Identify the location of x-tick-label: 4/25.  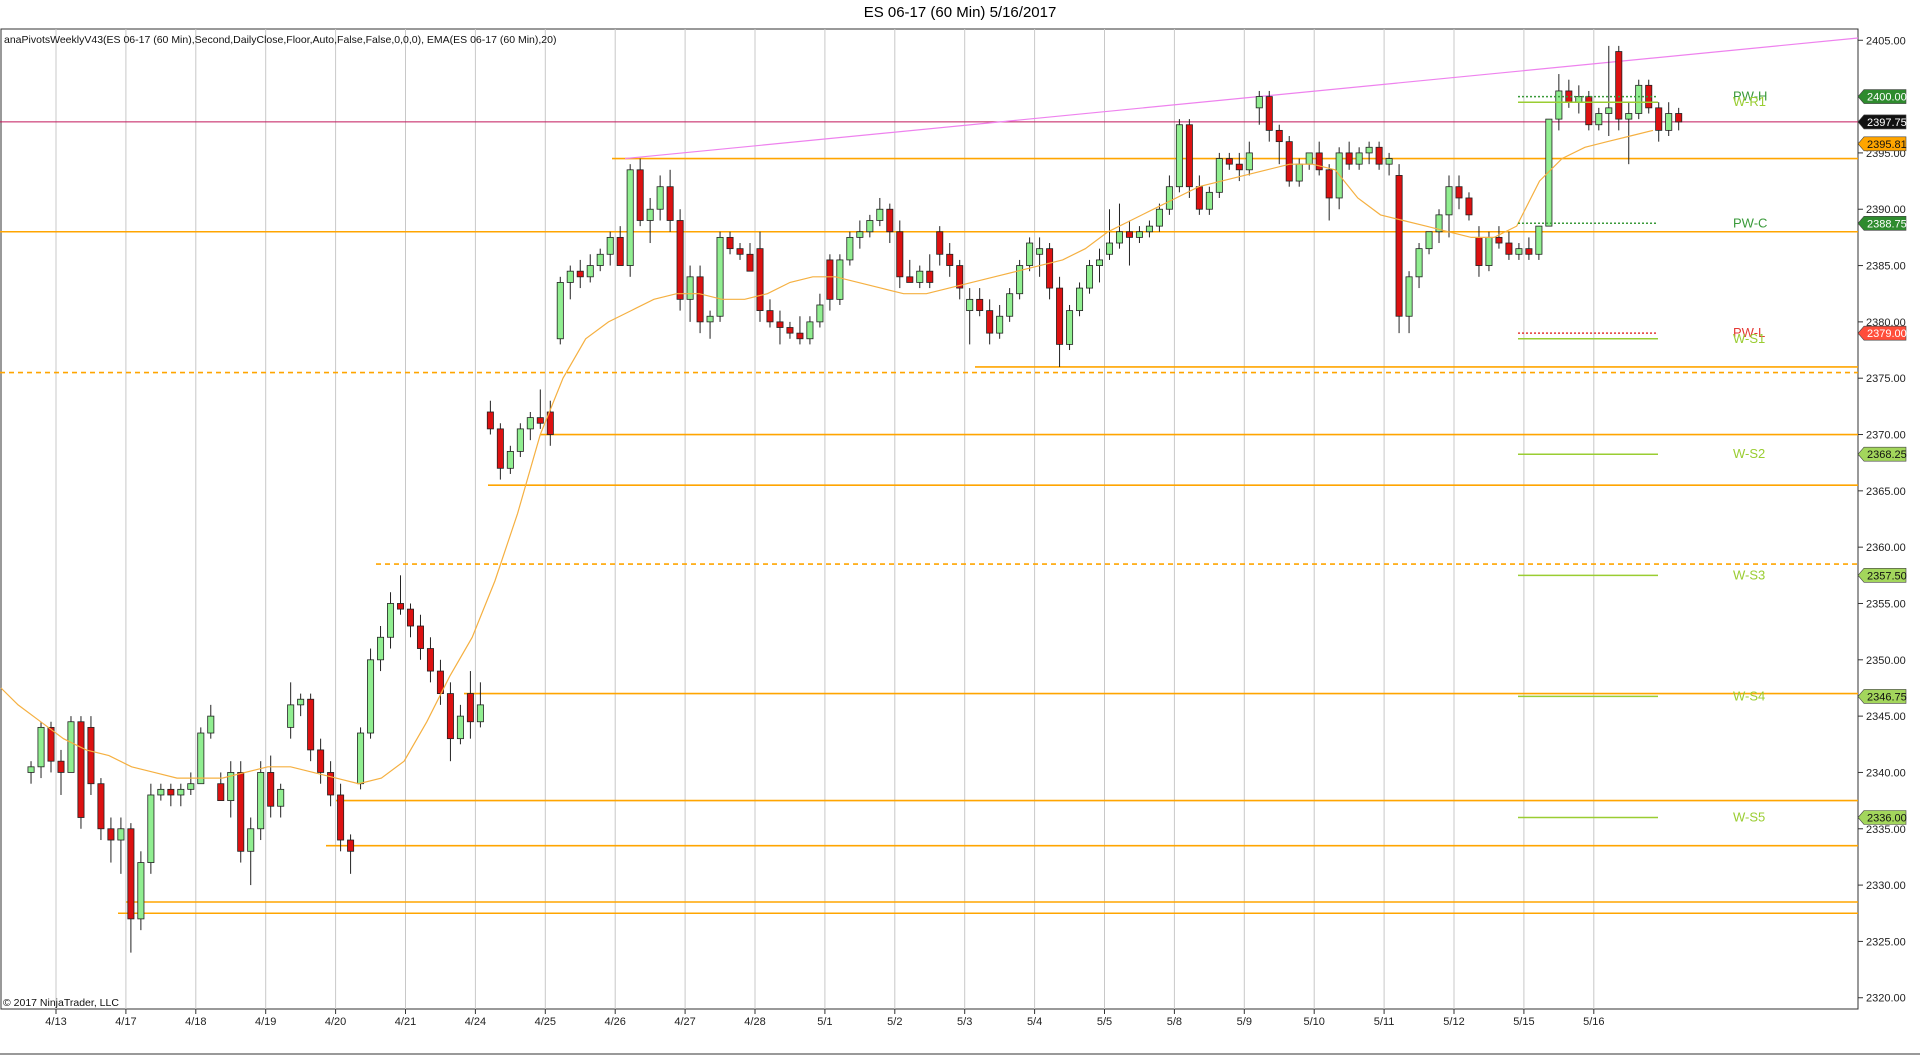
(545, 1022).